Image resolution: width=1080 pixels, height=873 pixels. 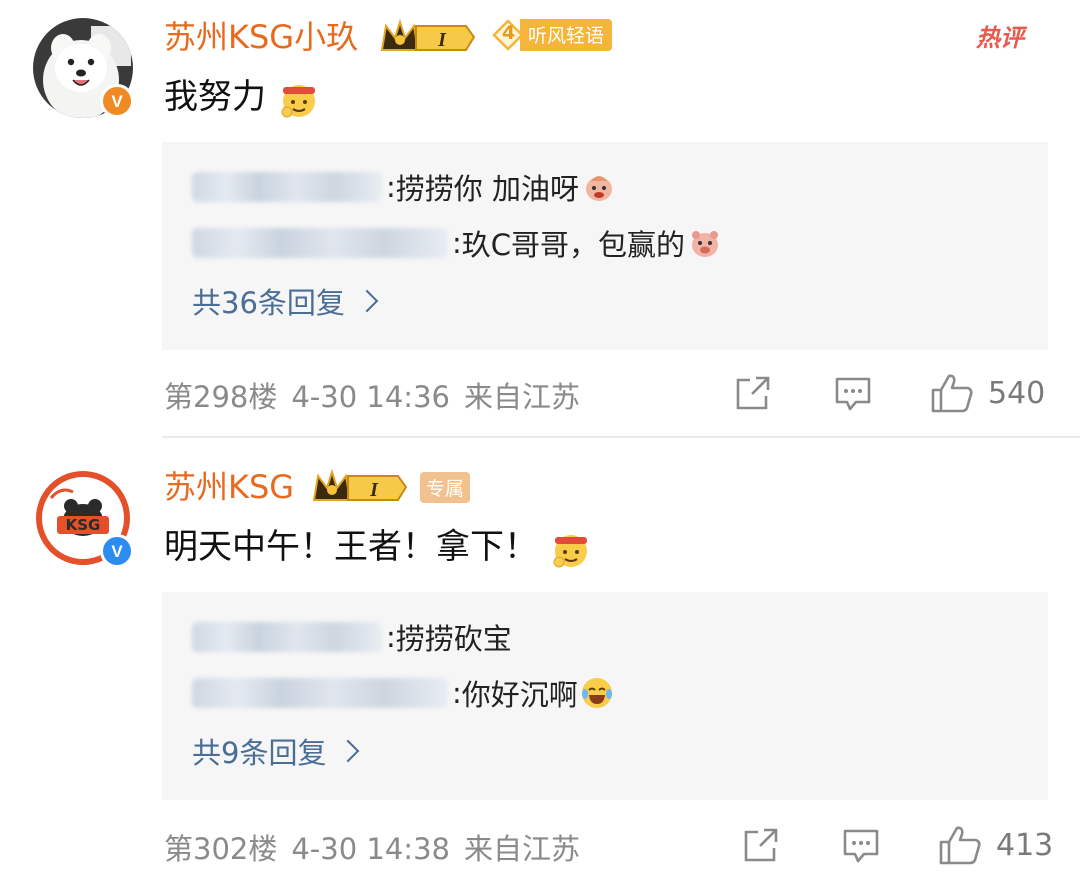 I want to click on hot-comment-badge: 热评, so click(x=1000, y=38).